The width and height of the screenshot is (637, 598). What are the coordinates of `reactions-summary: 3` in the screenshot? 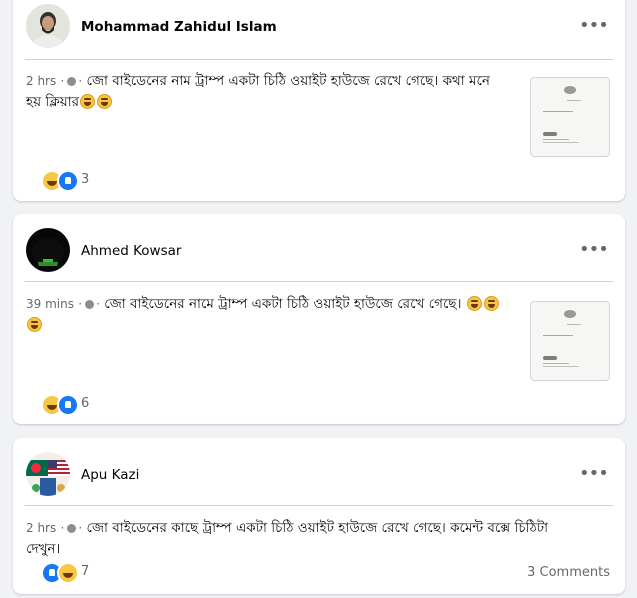 It's located at (66, 181).